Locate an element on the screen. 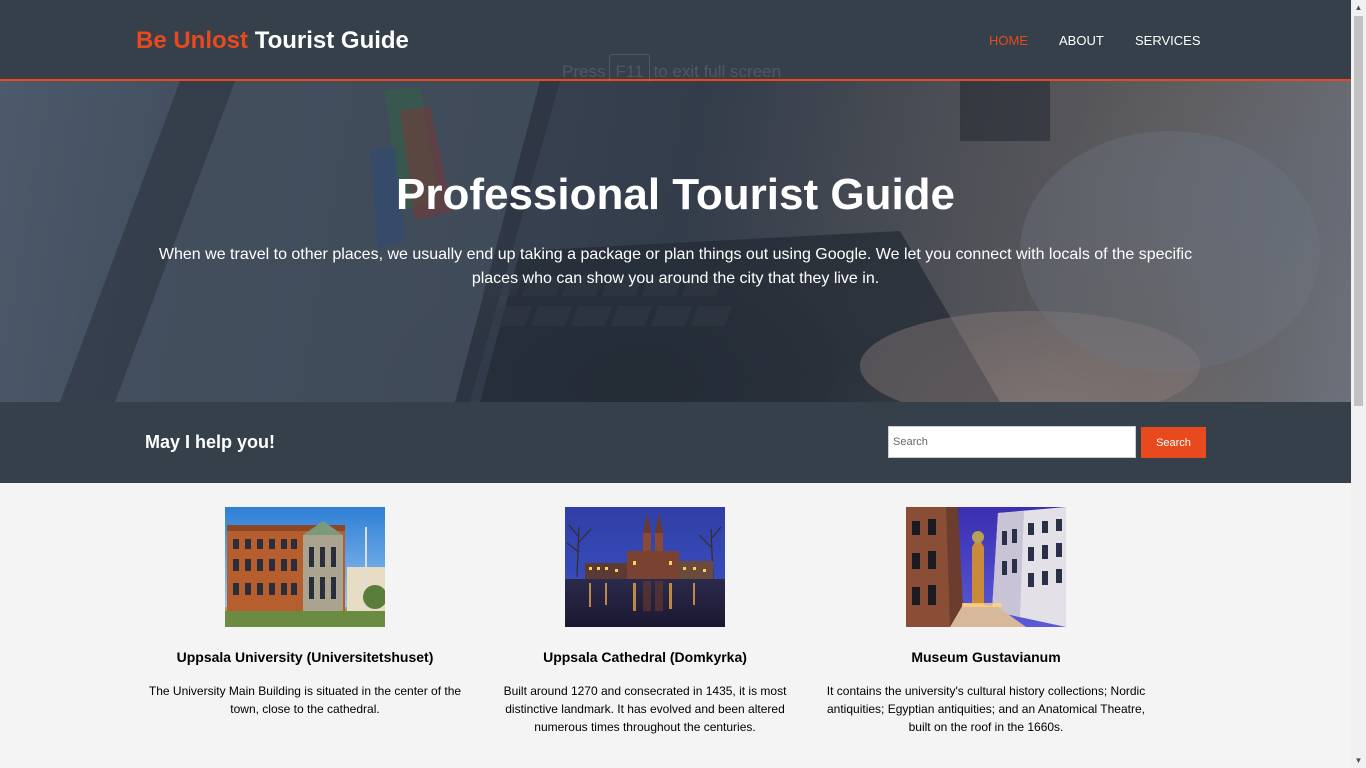  museum-street-photo is located at coordinates (986, 567).